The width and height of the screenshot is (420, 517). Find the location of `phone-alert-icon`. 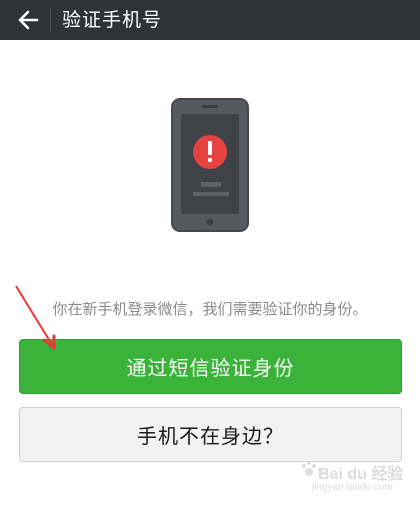

phone-alert-icon is located at coordinates (210, 165).